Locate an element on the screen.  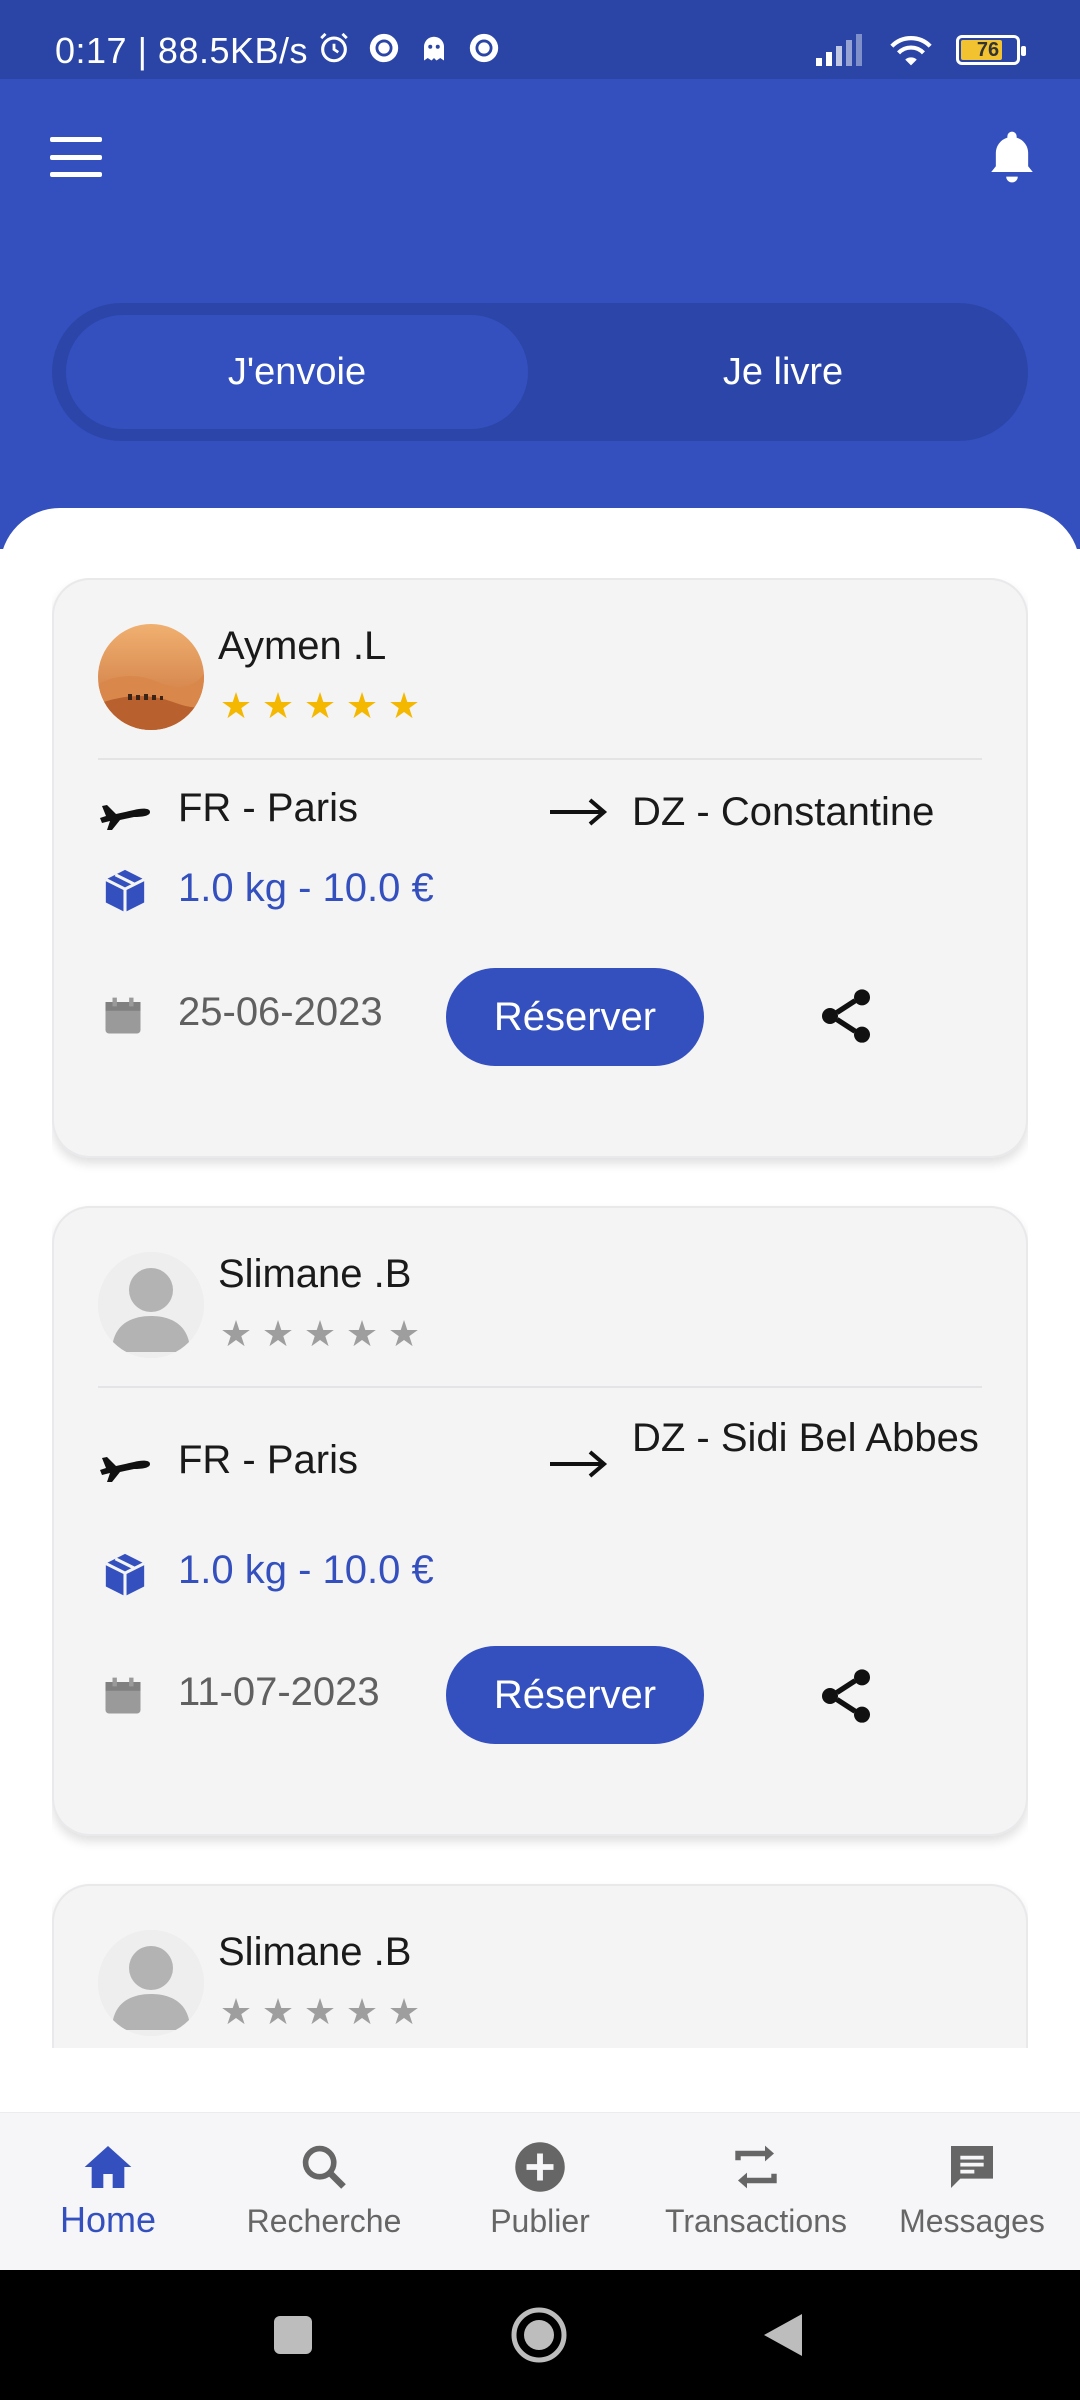
bell-icon is located at coordinates (1012, 157).